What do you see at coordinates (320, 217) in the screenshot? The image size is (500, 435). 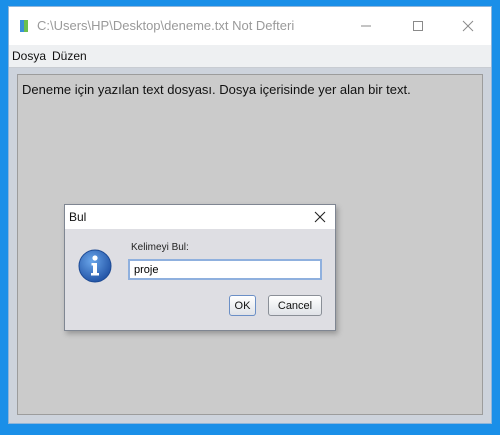 I see `dialog-close-icon` at bounding box center [320, 217].